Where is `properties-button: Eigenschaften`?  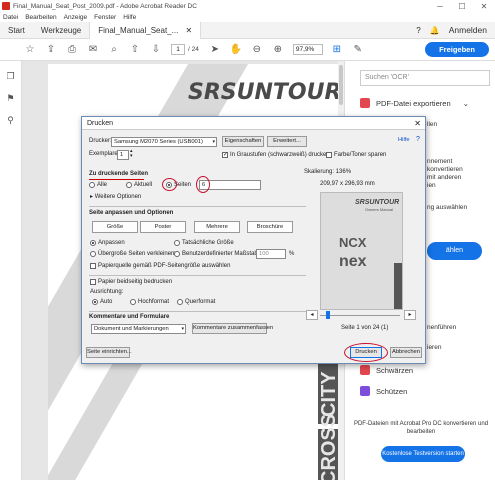
properties-button: Eigenschaften is located at coordinates (243, 141).